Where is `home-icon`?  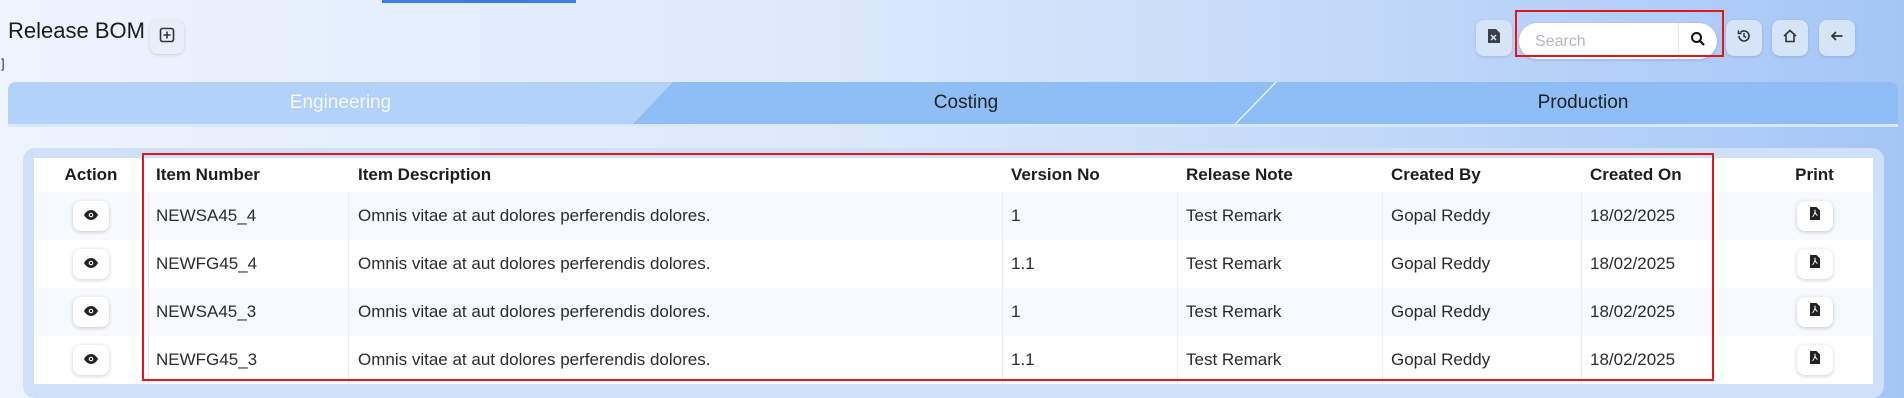
home-icon is located at coordinates (1790, 38).